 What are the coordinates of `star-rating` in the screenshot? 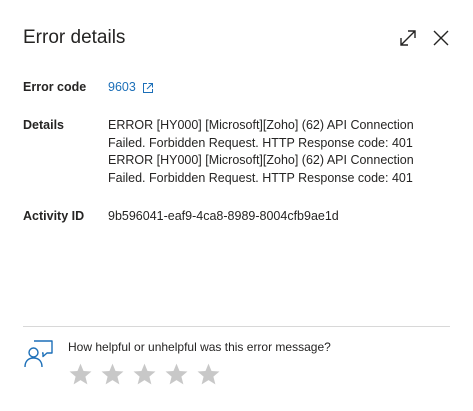 It's located at (148, 374).